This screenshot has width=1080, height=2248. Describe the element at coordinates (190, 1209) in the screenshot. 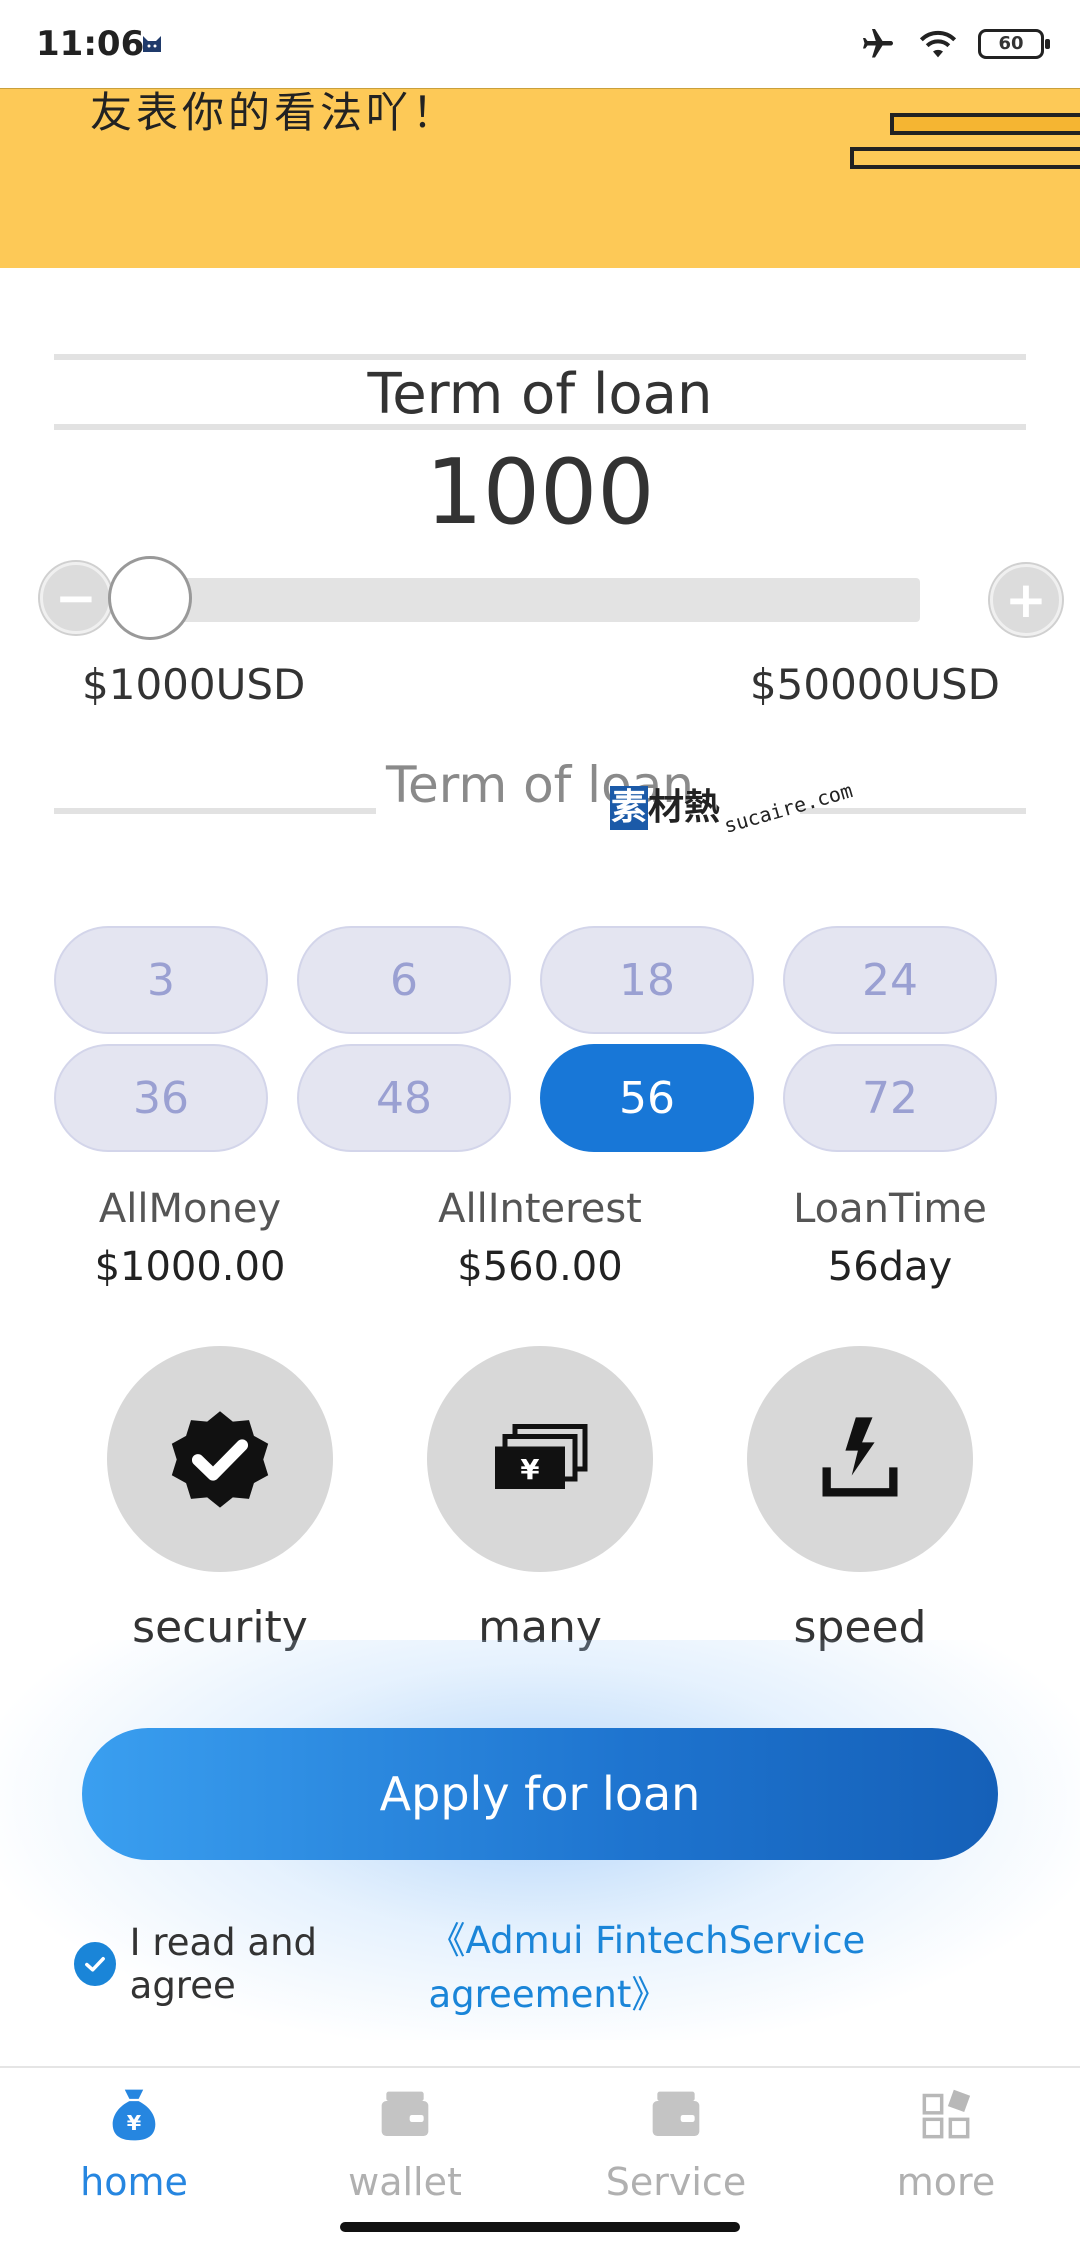

I see `stat-label: AllMoney` at that location.